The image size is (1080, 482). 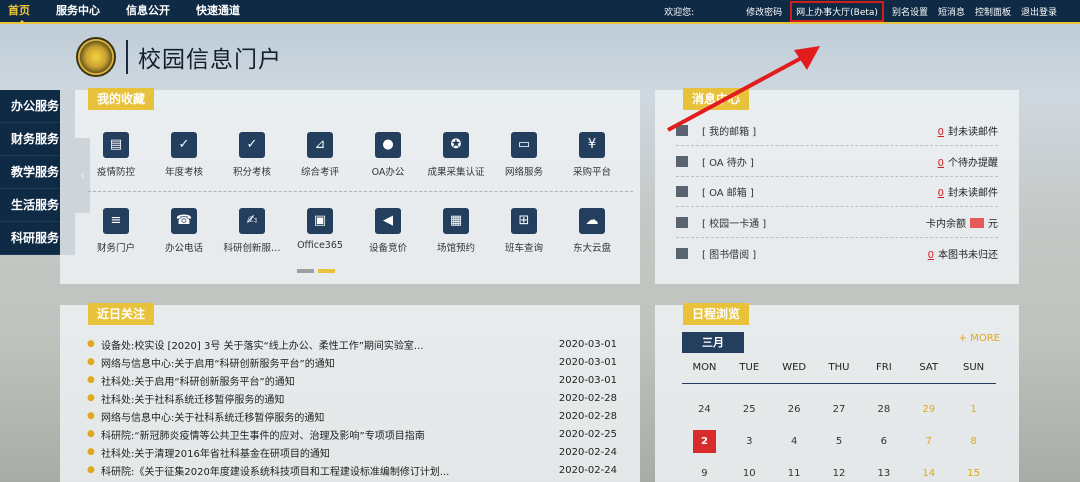 I want to click on calendar-day: 8, so click(x=973, y=441).